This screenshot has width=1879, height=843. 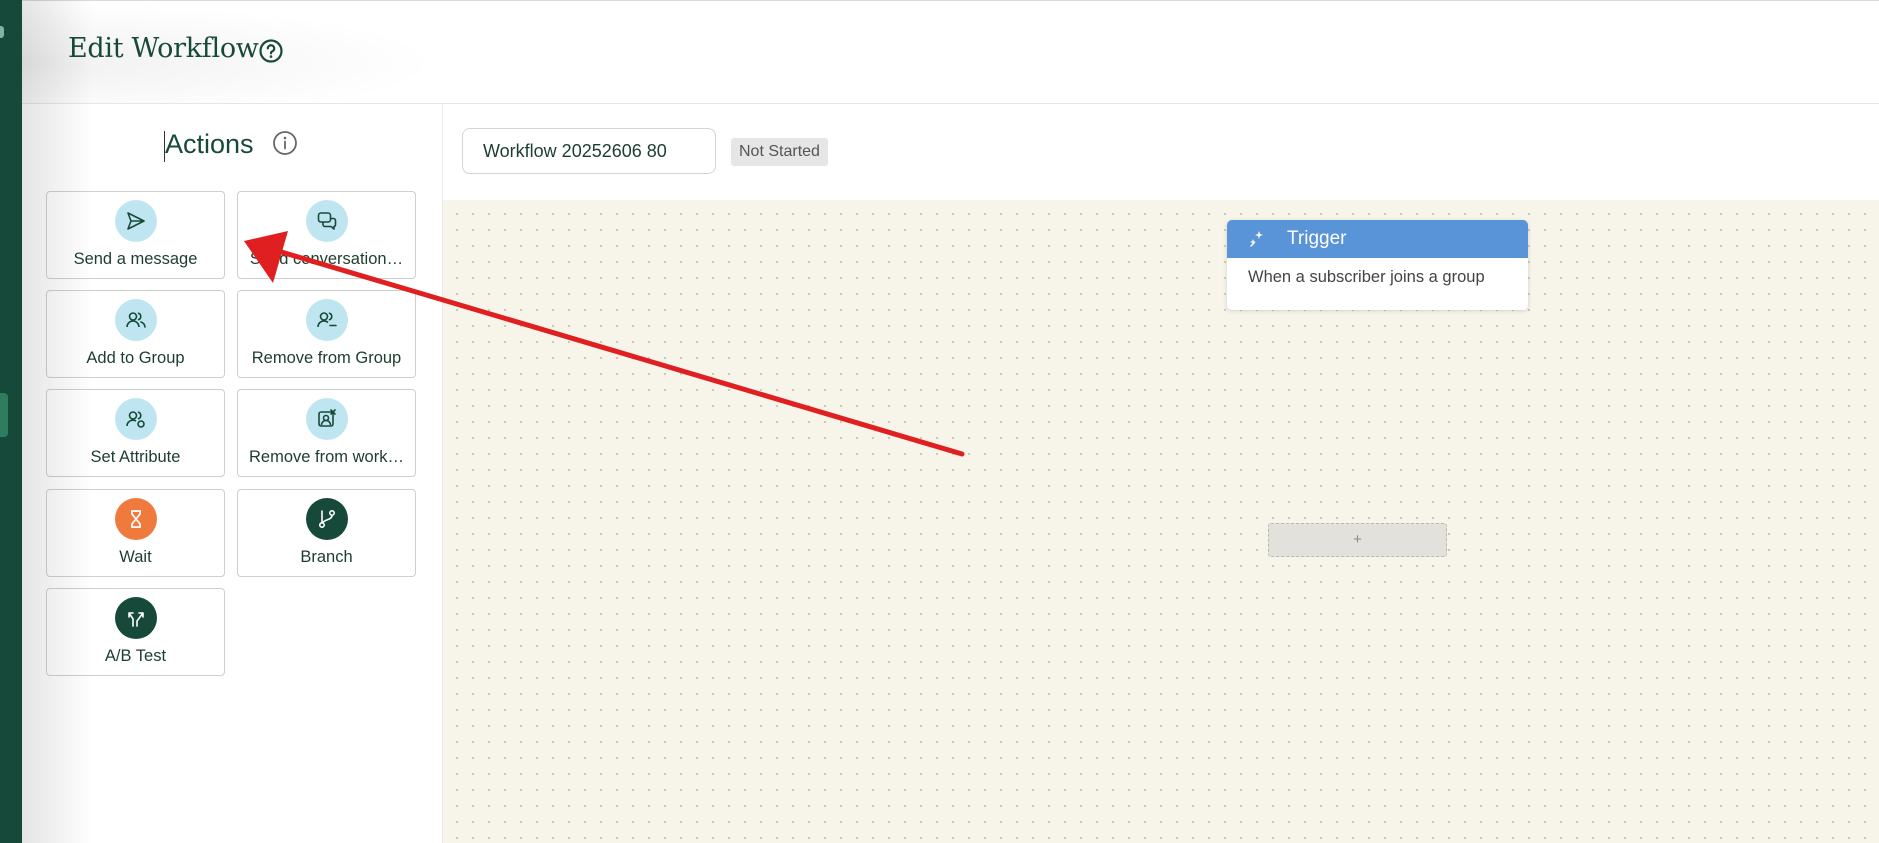 I want to click on text-caret, so click(x=164, y=146).